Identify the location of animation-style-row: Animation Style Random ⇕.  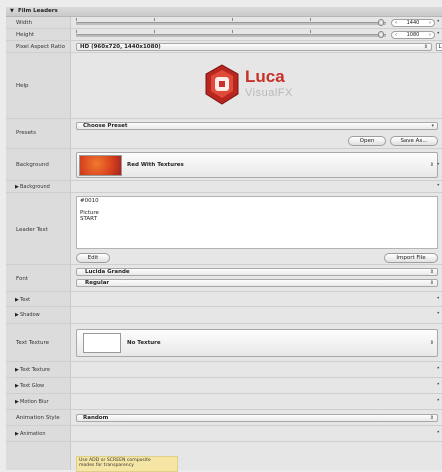
(224, 418).